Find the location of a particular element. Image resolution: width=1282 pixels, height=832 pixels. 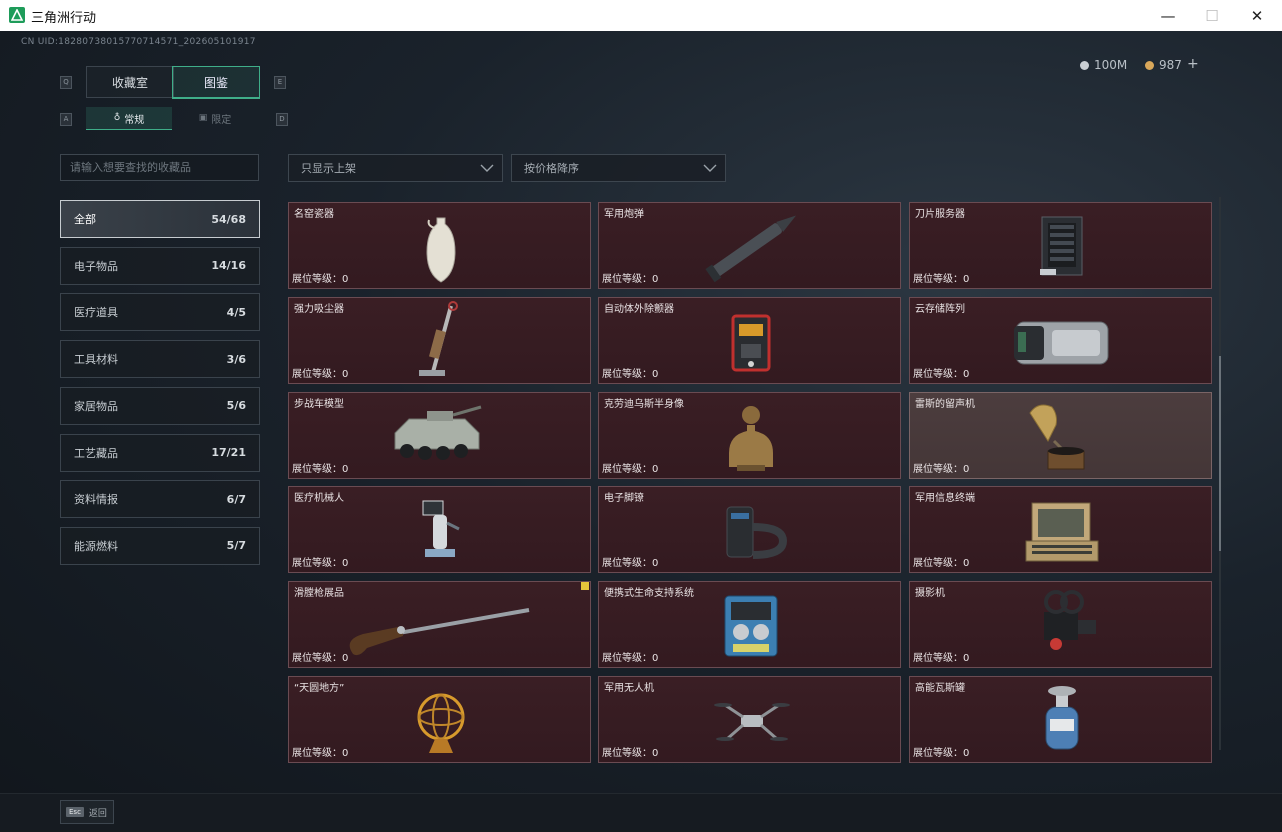

collection-item-card: 克劳迪乌斯半身像 展位等级：0 is located at coordinates (749, 435).